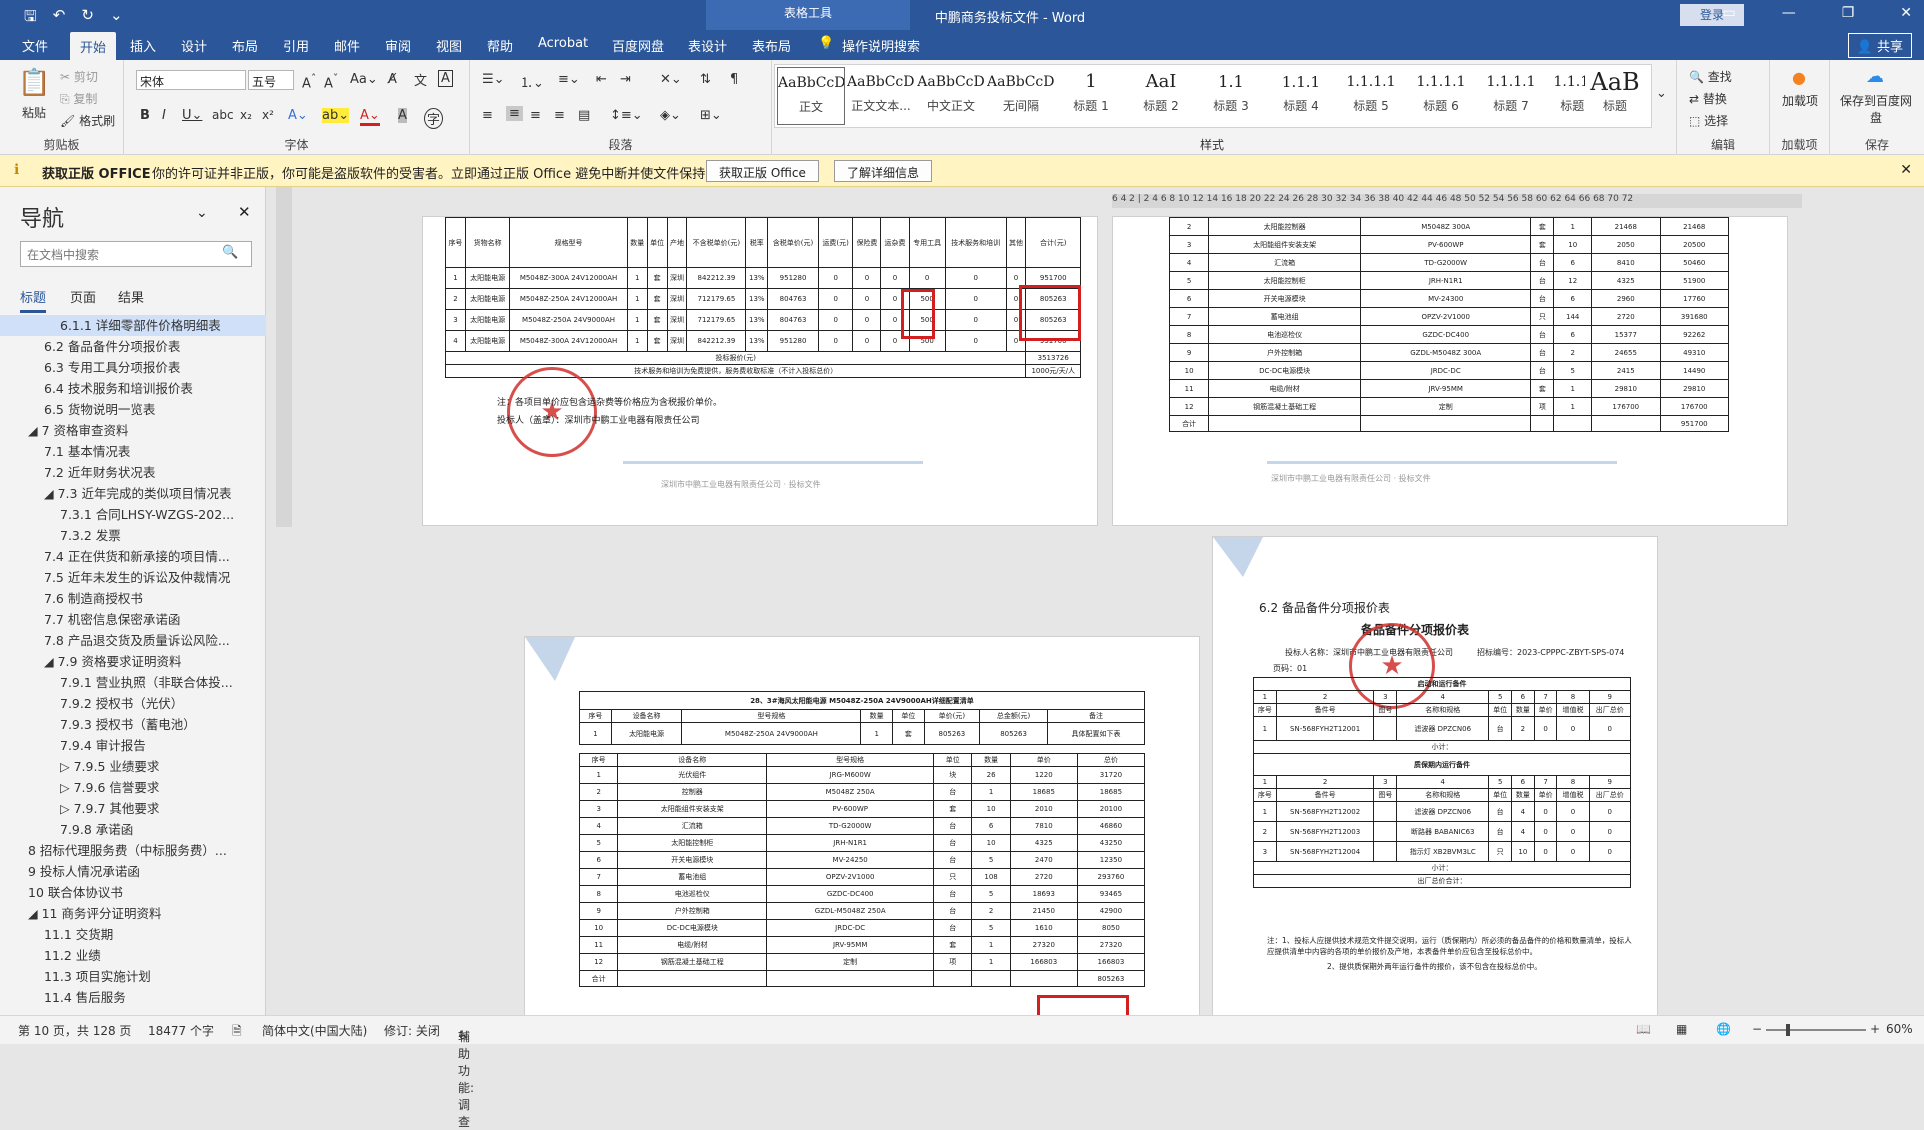 This screenshot has width=1924, height=1130. What do you see at coordinates (133, 451) in the screenshot?
I see `nav-heading-item: 7.1 基本情况表` at bounding box center [133, 451].